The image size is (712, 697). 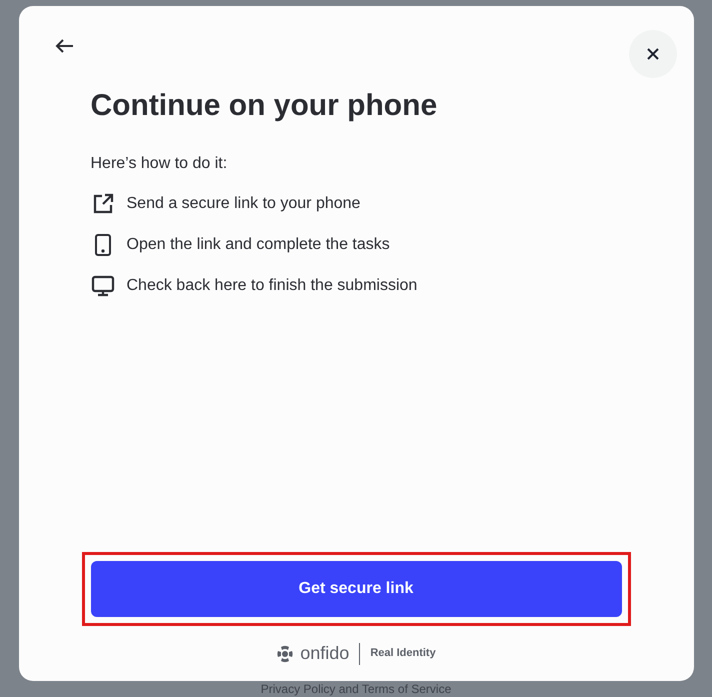 I want to click on close-button, so click(x=652, y=54).